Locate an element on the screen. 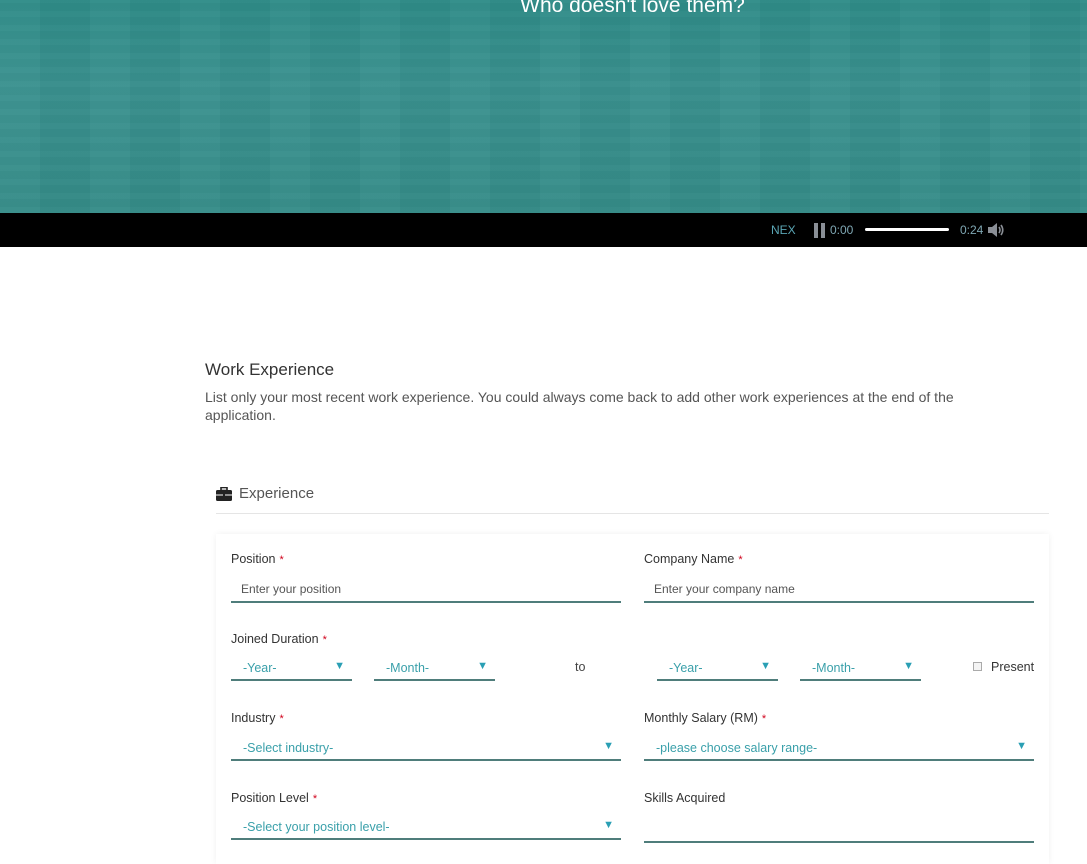 The image size is (1087, 864). present-checkbox is located at coordinates (977, 666).